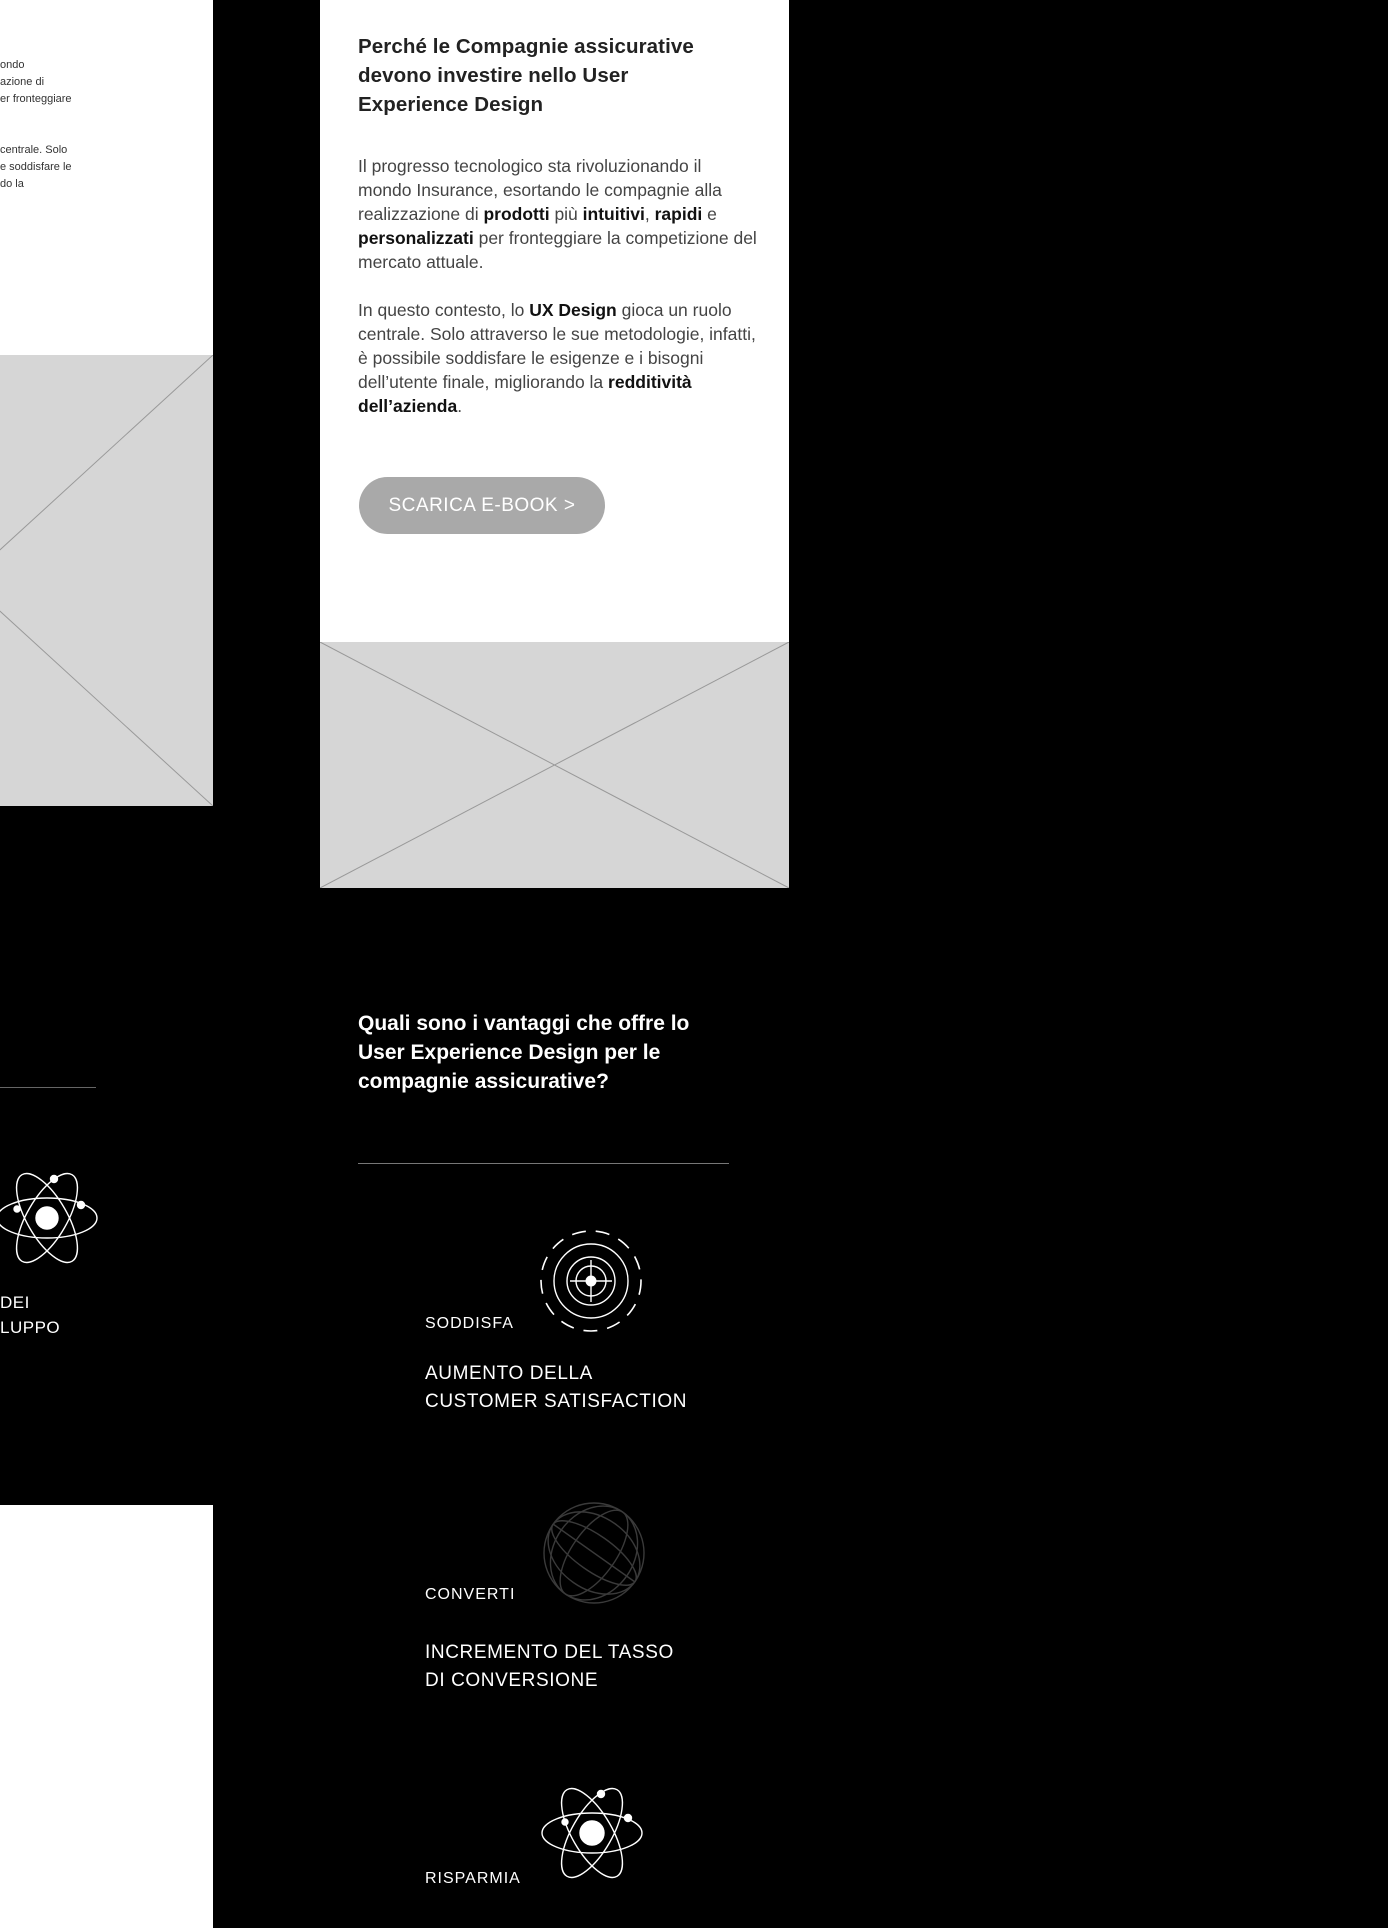  I want to click on emphasis-text: UX Design, so click(573, 310).